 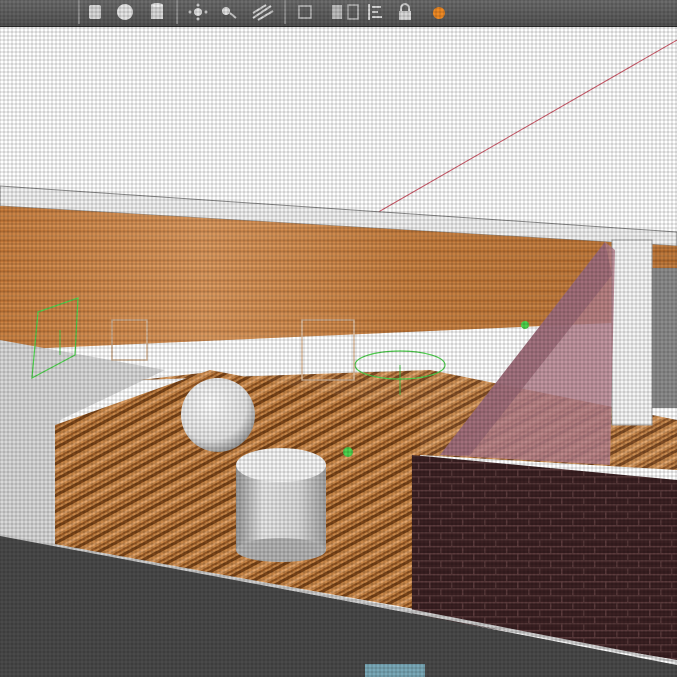 I want to click on paste-button, so click(x=353, y=12).